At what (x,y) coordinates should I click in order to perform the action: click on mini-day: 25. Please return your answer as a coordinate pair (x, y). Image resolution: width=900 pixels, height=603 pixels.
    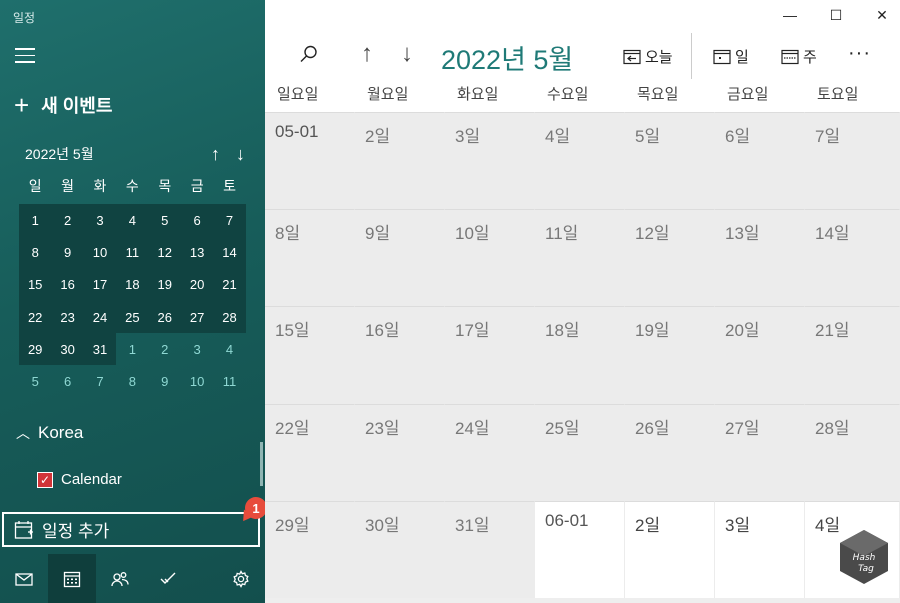
    Looking at the image, I should click on (132, 317).